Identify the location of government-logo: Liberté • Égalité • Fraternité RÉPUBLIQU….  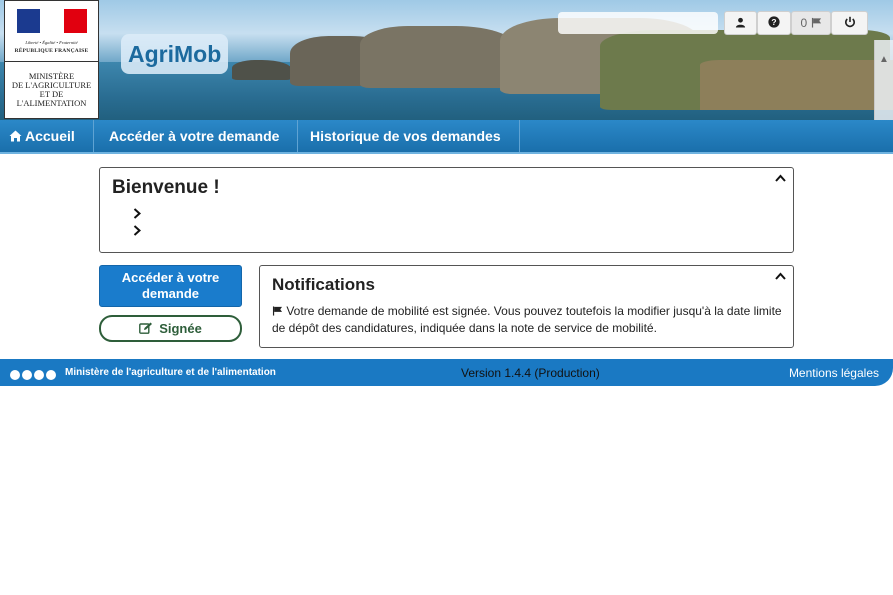
(51, 59).